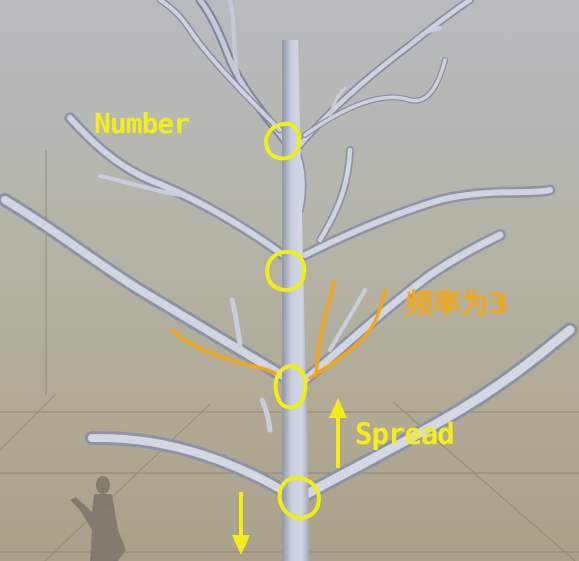 The width and height of the screenshot is (579, 561). I want to click on number-annotation-label: Number, so click(142, 123).